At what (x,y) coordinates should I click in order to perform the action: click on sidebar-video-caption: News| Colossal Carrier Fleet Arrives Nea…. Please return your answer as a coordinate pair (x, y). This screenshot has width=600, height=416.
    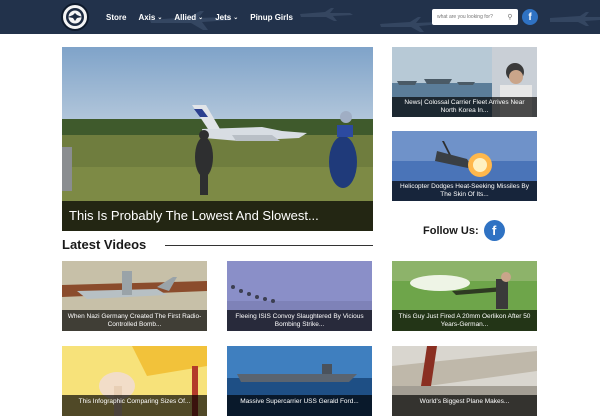
    Looking at the image, I should click on (464, 107).